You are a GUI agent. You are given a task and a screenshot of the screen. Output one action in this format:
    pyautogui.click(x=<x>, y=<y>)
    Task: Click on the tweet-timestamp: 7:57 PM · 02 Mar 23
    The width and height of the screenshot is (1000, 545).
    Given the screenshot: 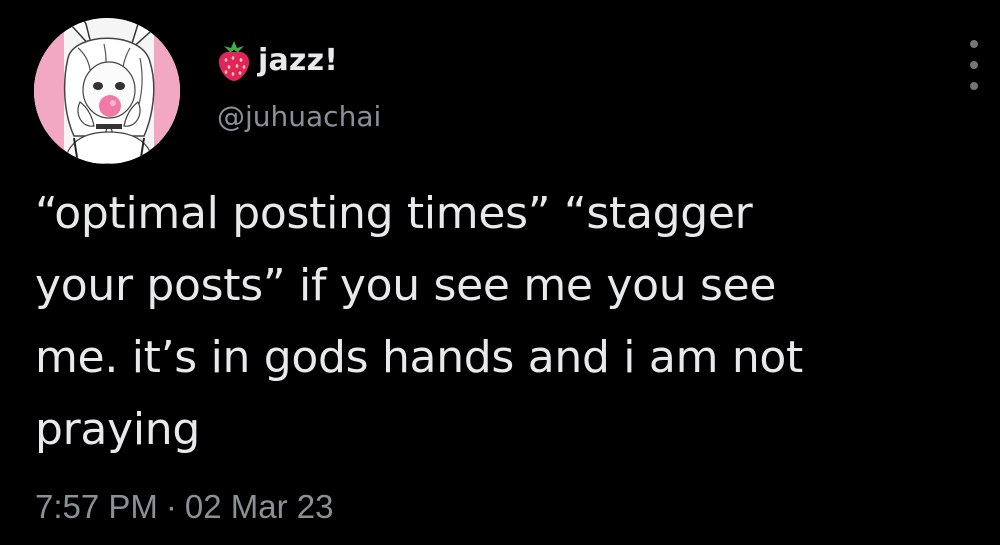 What is the action you would take?
    pyautogui.click(x=184, y=507)
    